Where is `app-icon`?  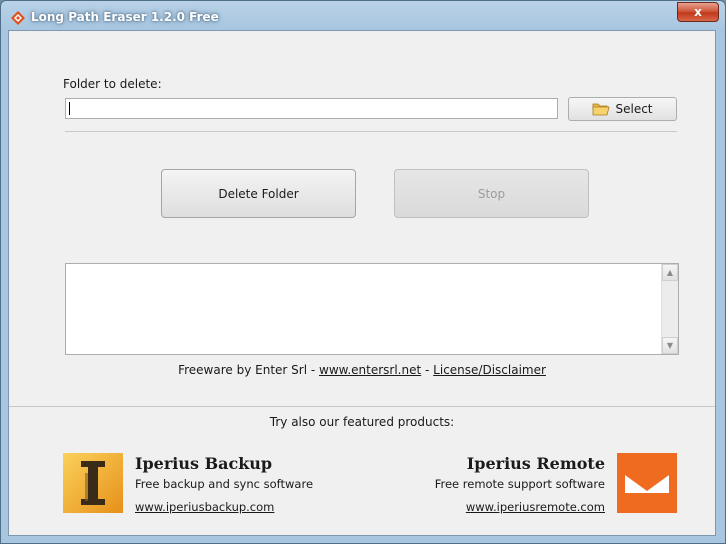
app-icon is located at coordinates (18, 18).